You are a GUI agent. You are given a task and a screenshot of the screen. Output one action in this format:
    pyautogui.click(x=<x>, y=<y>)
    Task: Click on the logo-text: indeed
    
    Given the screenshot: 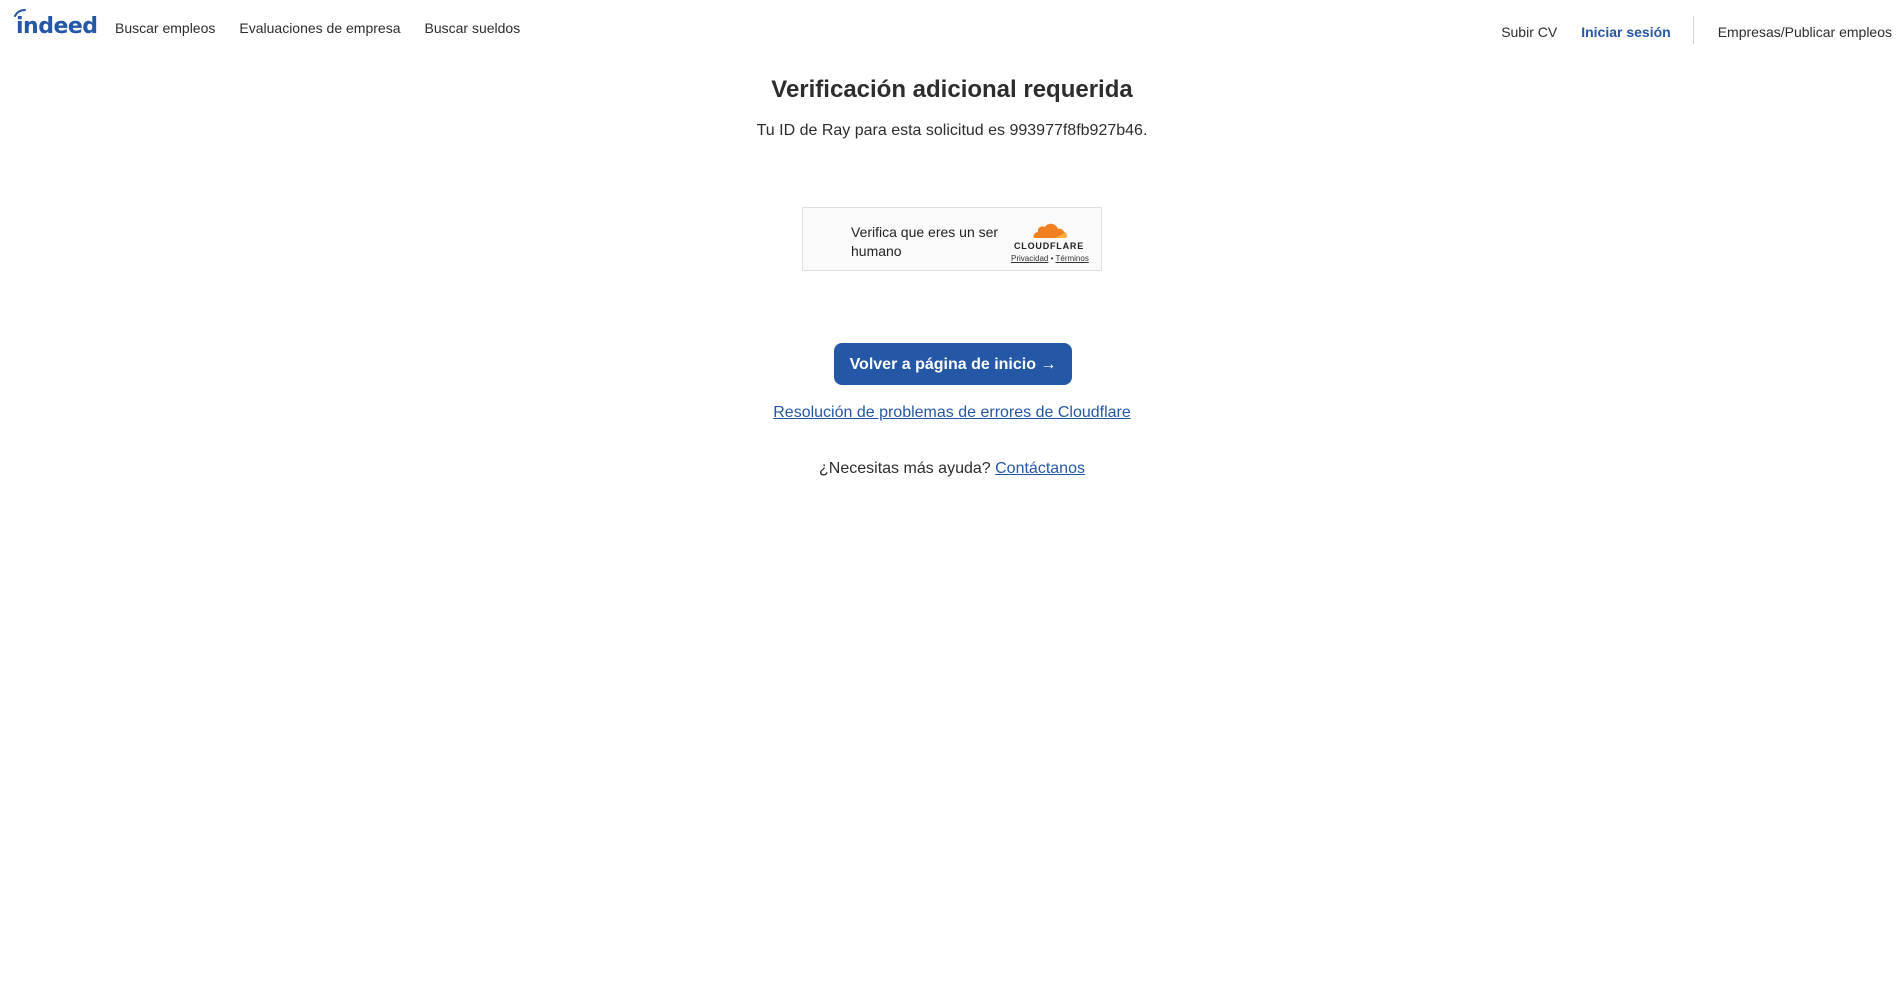 What is the action you would take?
    pyautogui.click(x=57, y=26)
    